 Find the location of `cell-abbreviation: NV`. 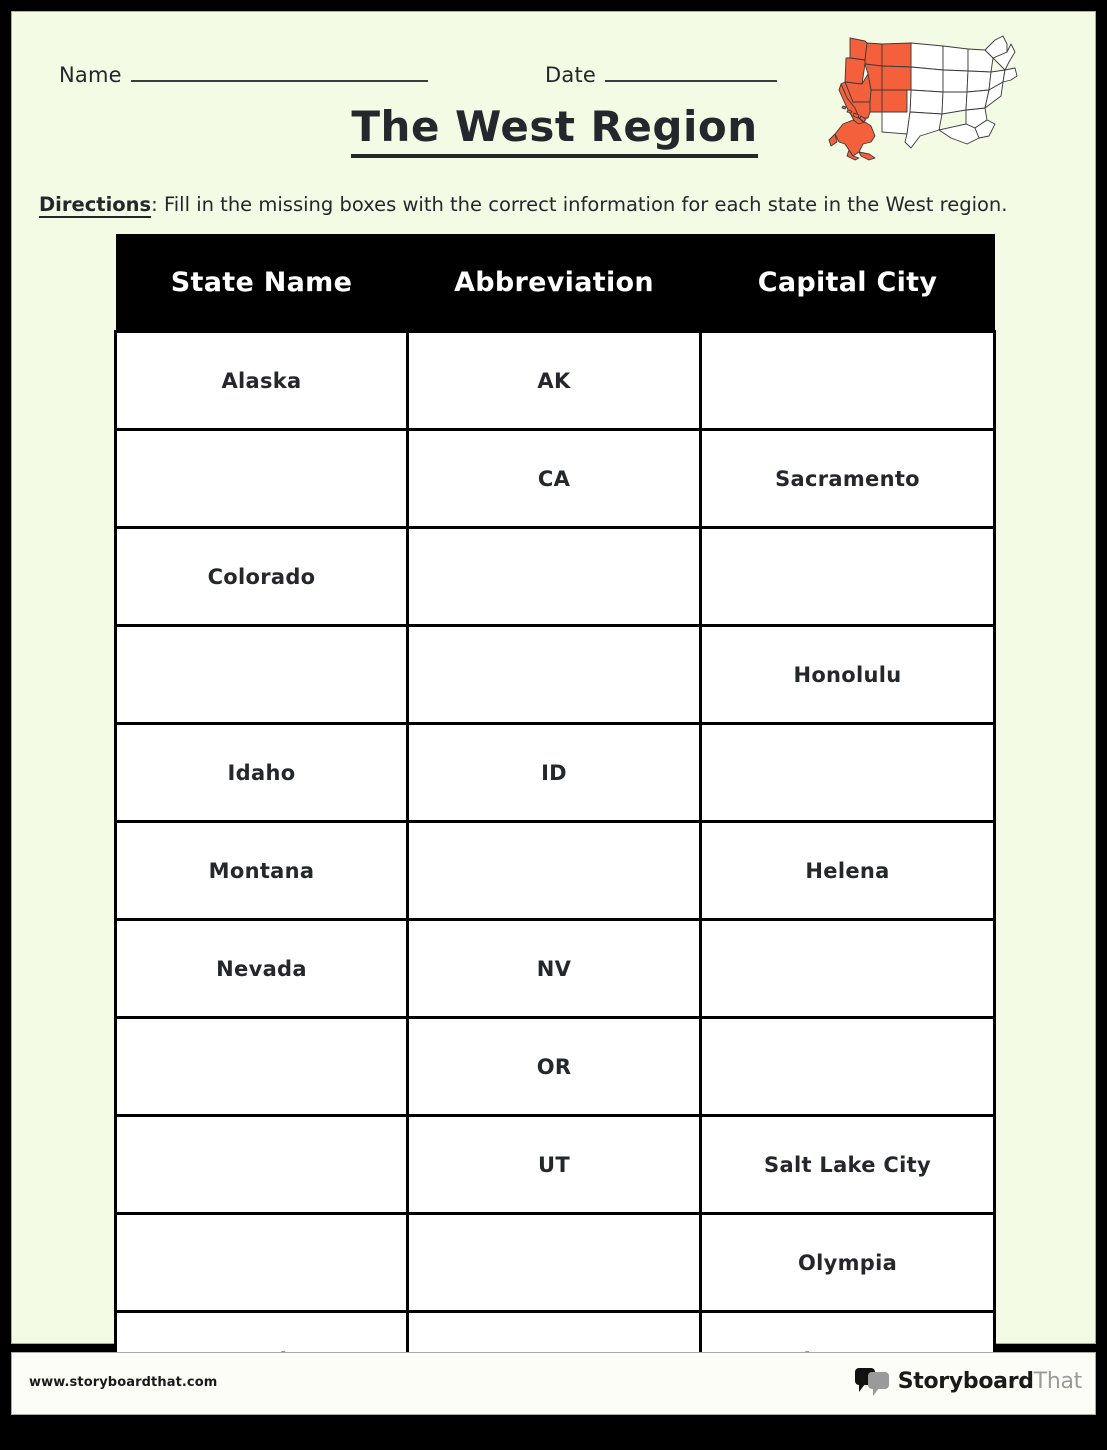

cell-abbreviation: NV is located at coordinates (554, 968).